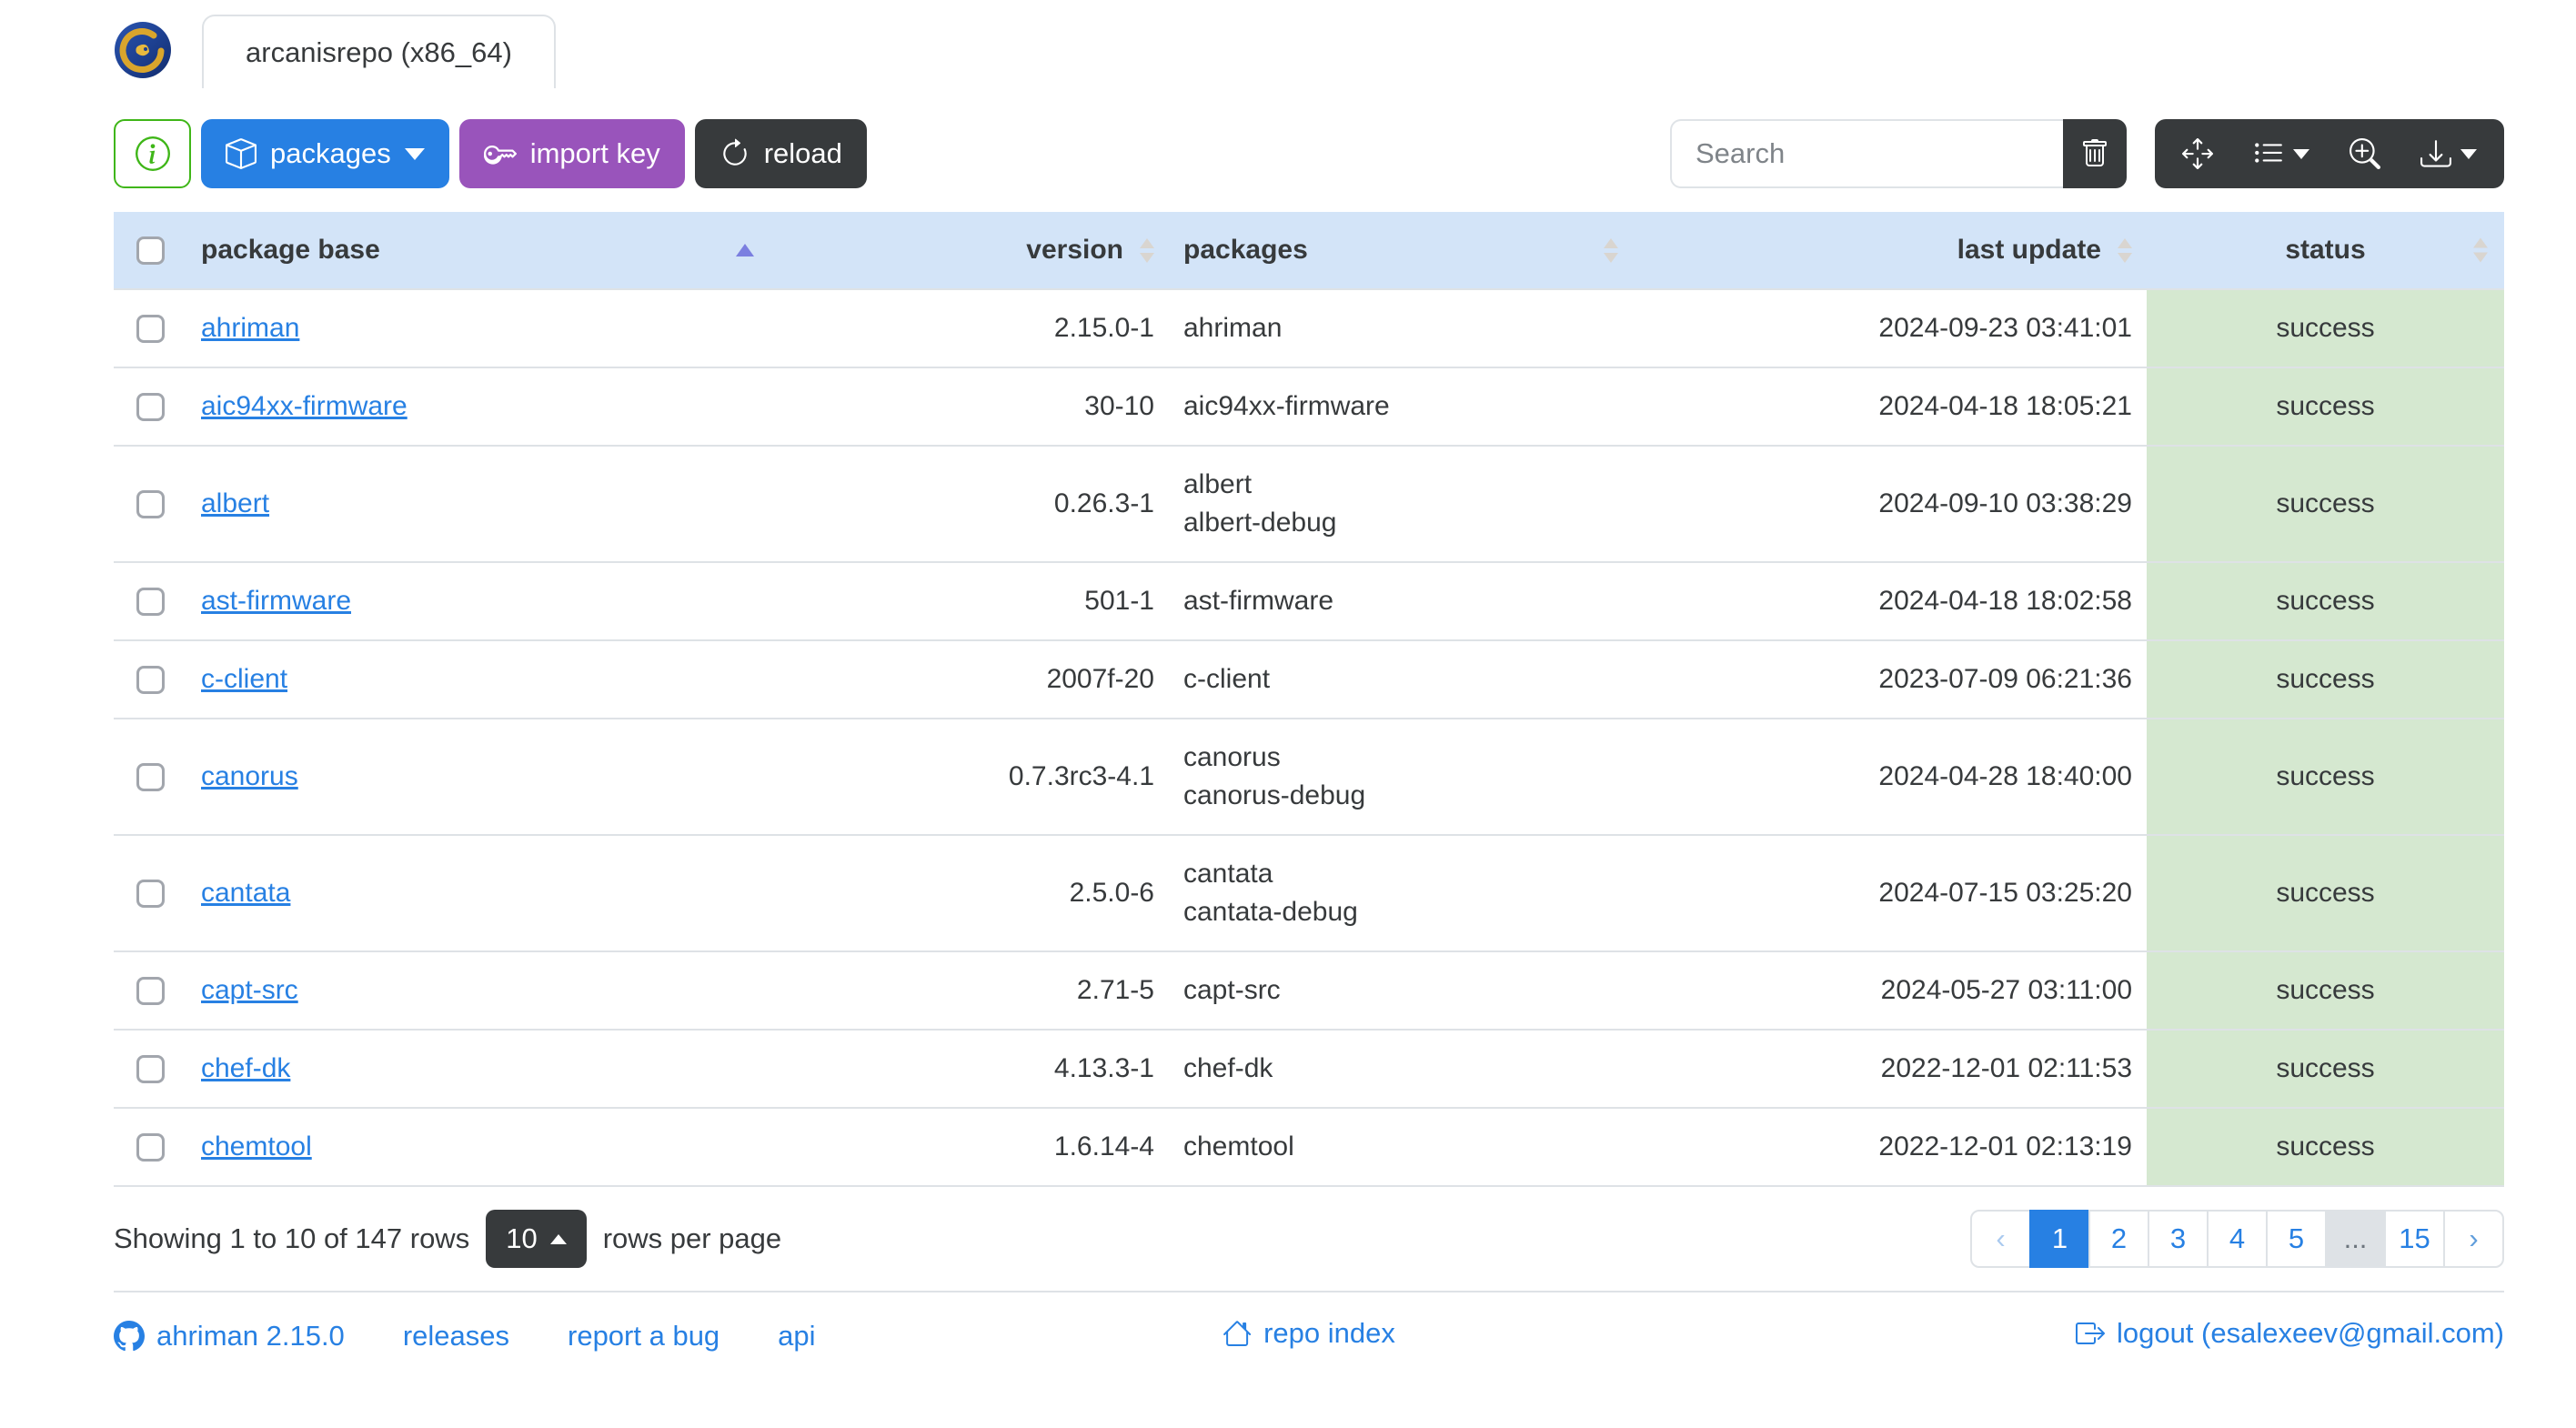  I want to click on pagination-previous: ‹, so click(2000, 1239).